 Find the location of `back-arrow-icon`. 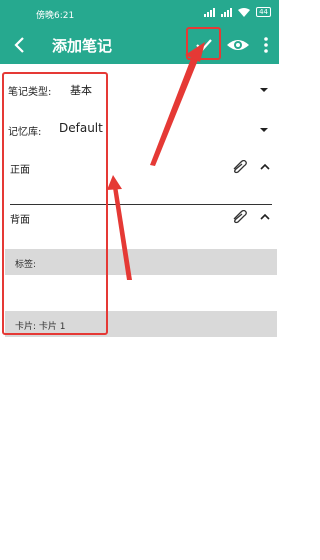

back-arrow-icon is located at coordinates (20, 45).